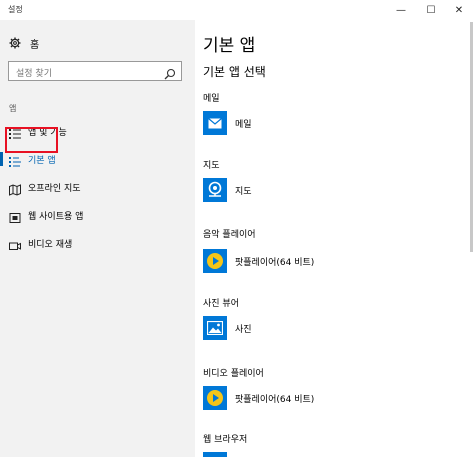 The height and width of the screenshot is (457, 474). I want to click on default-app-maps: 지도, so click(227, 190).